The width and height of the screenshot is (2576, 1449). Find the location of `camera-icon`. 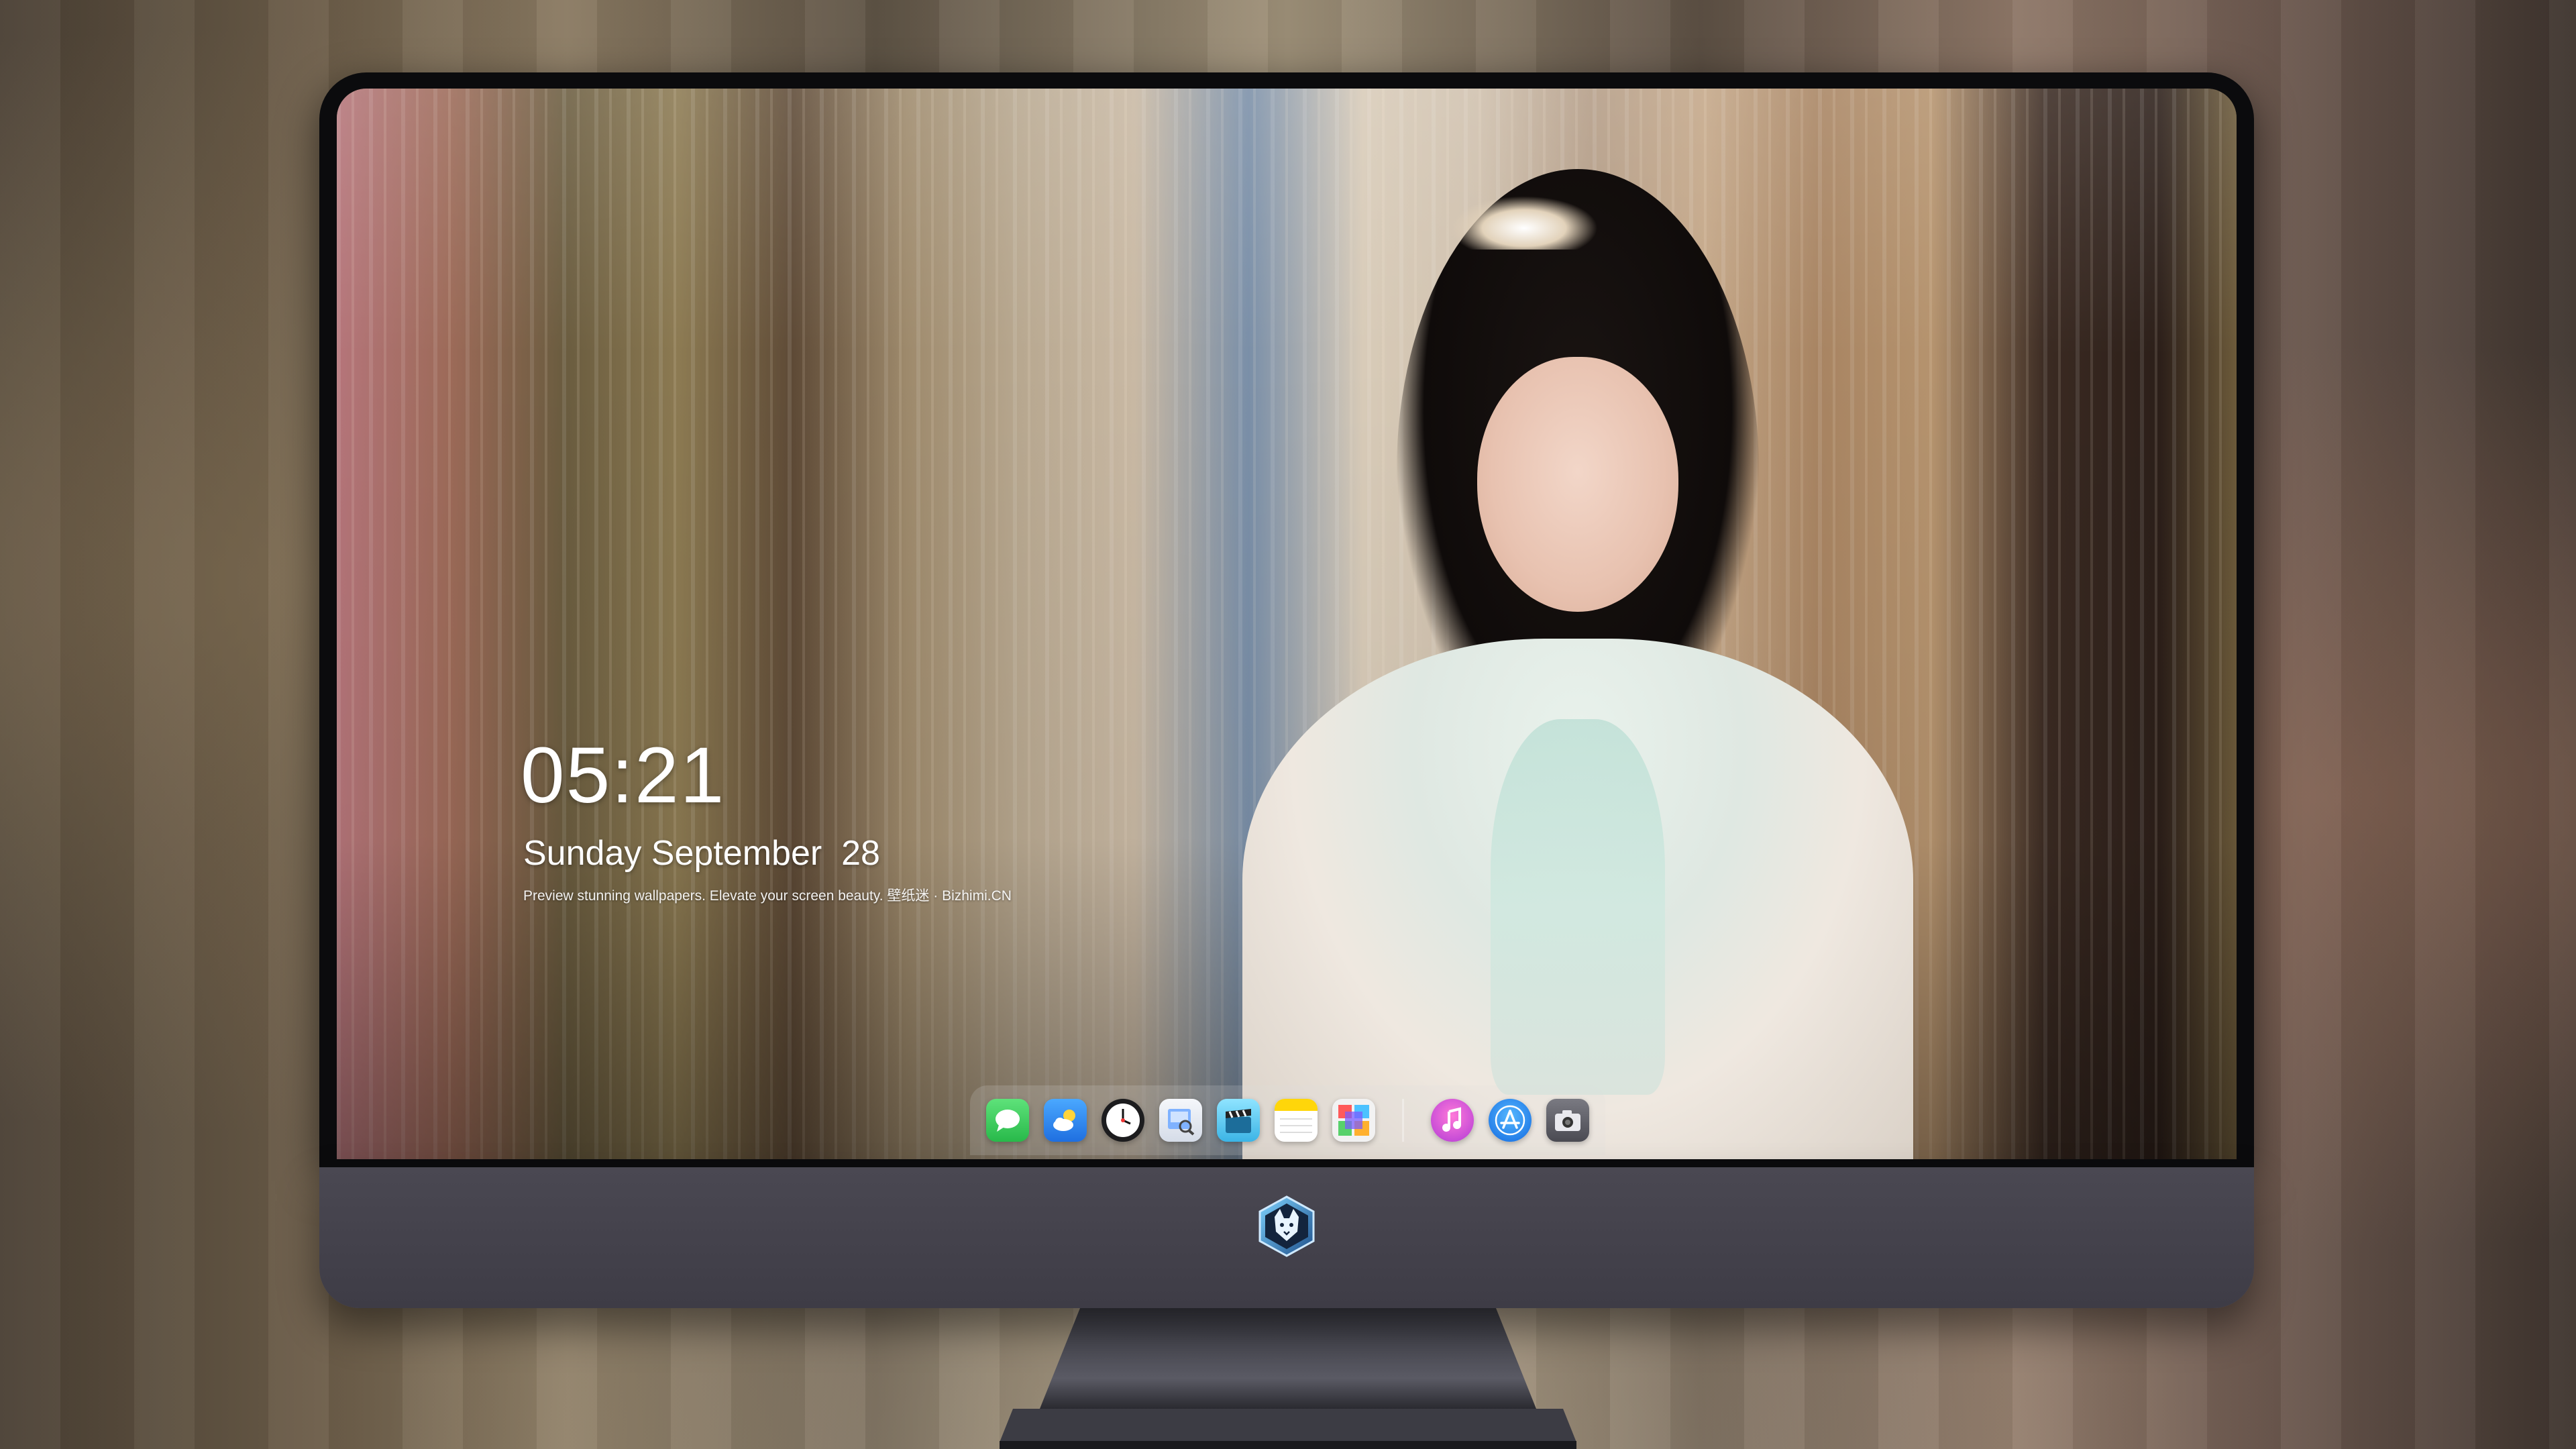

camera-icon is located at coordinates (1567, 1120).